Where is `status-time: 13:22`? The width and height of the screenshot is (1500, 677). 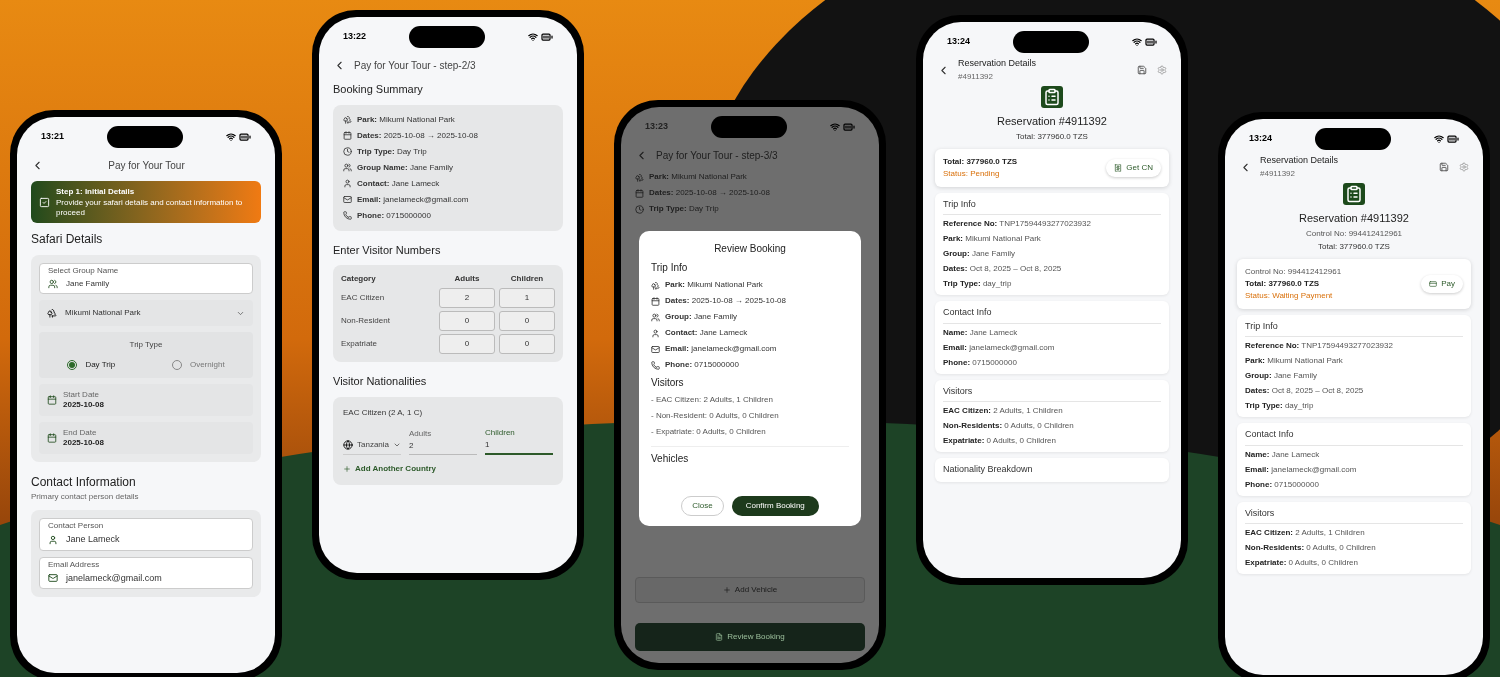
status-time: 13:22 is located at coordinates (355, 37).